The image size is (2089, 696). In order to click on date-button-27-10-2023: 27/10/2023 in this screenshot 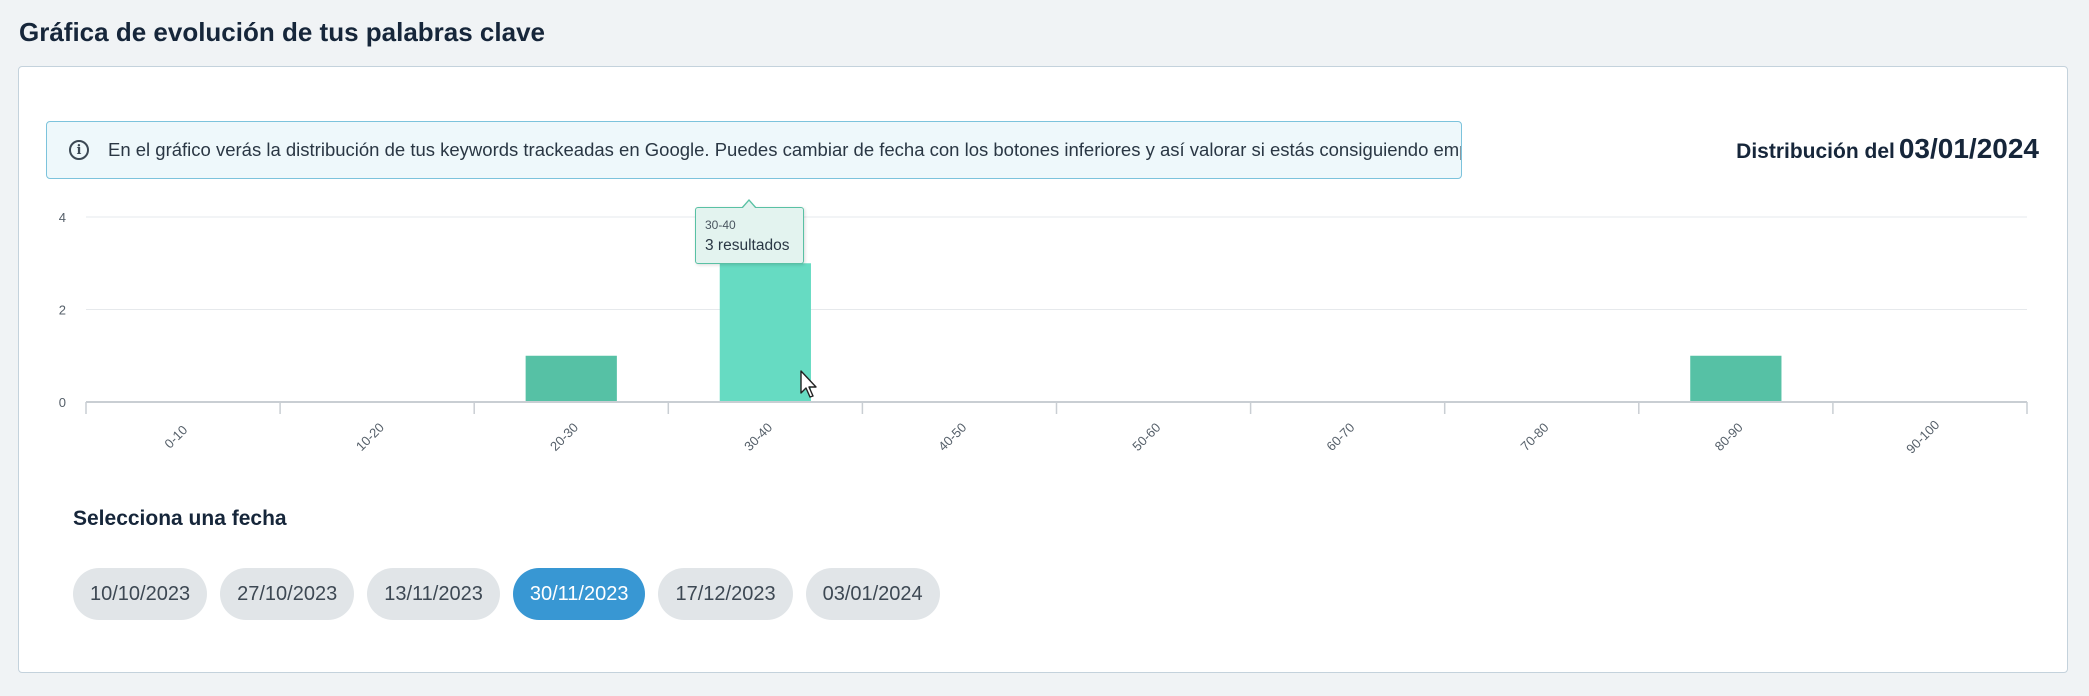, I will do `click(287, 594)`.